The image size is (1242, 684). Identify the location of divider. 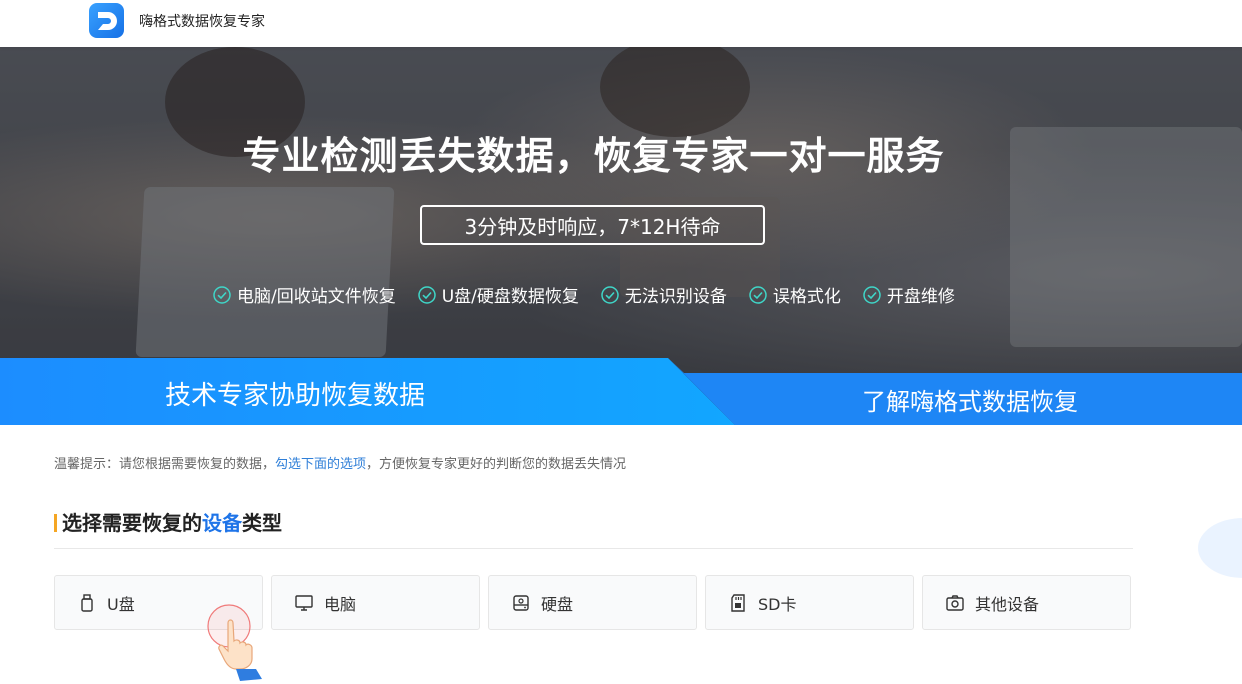
(593, 548).